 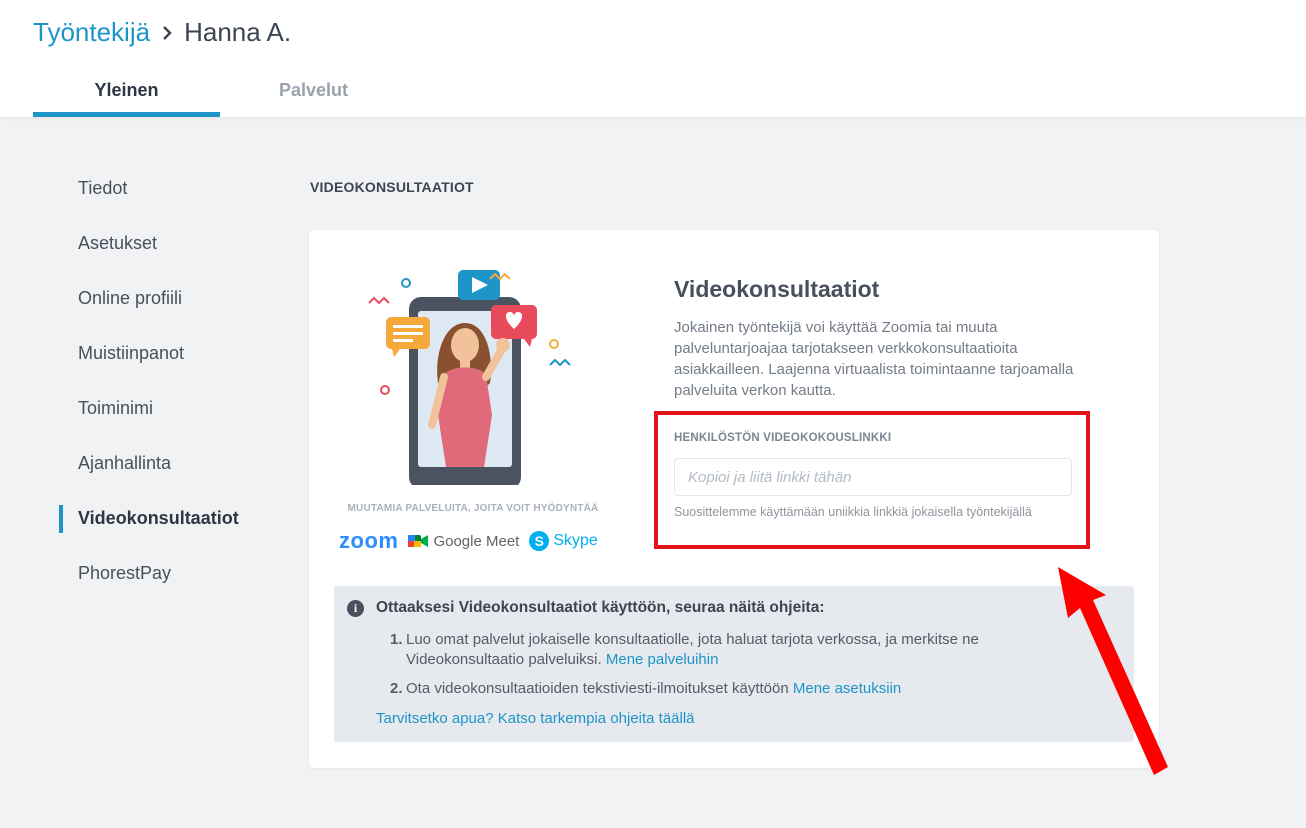 What do you see at coordinates (169, 573) in the screenshot?
I see `sidebar-item-phorestpay: PhorestPay` at bounding box center [169, 573].